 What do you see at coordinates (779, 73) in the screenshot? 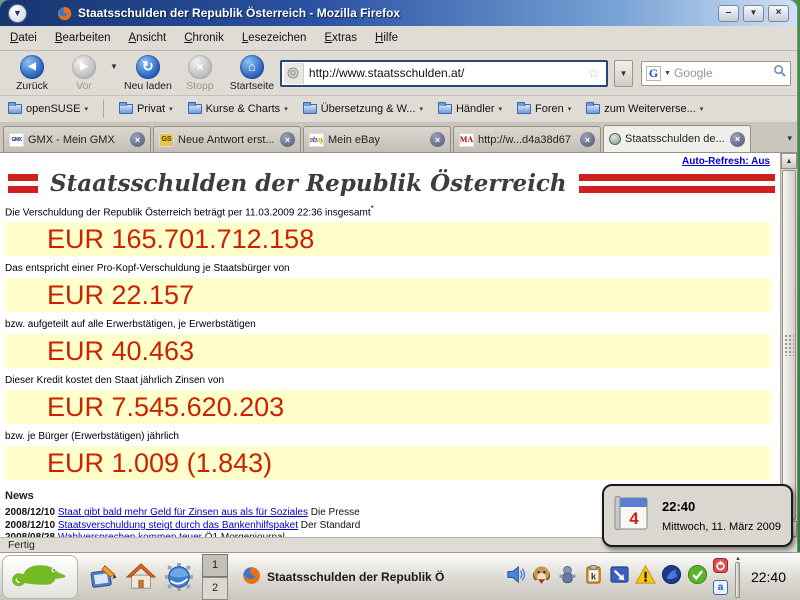
I see `search-magnifier-icon` at bounding box center [779, 73].